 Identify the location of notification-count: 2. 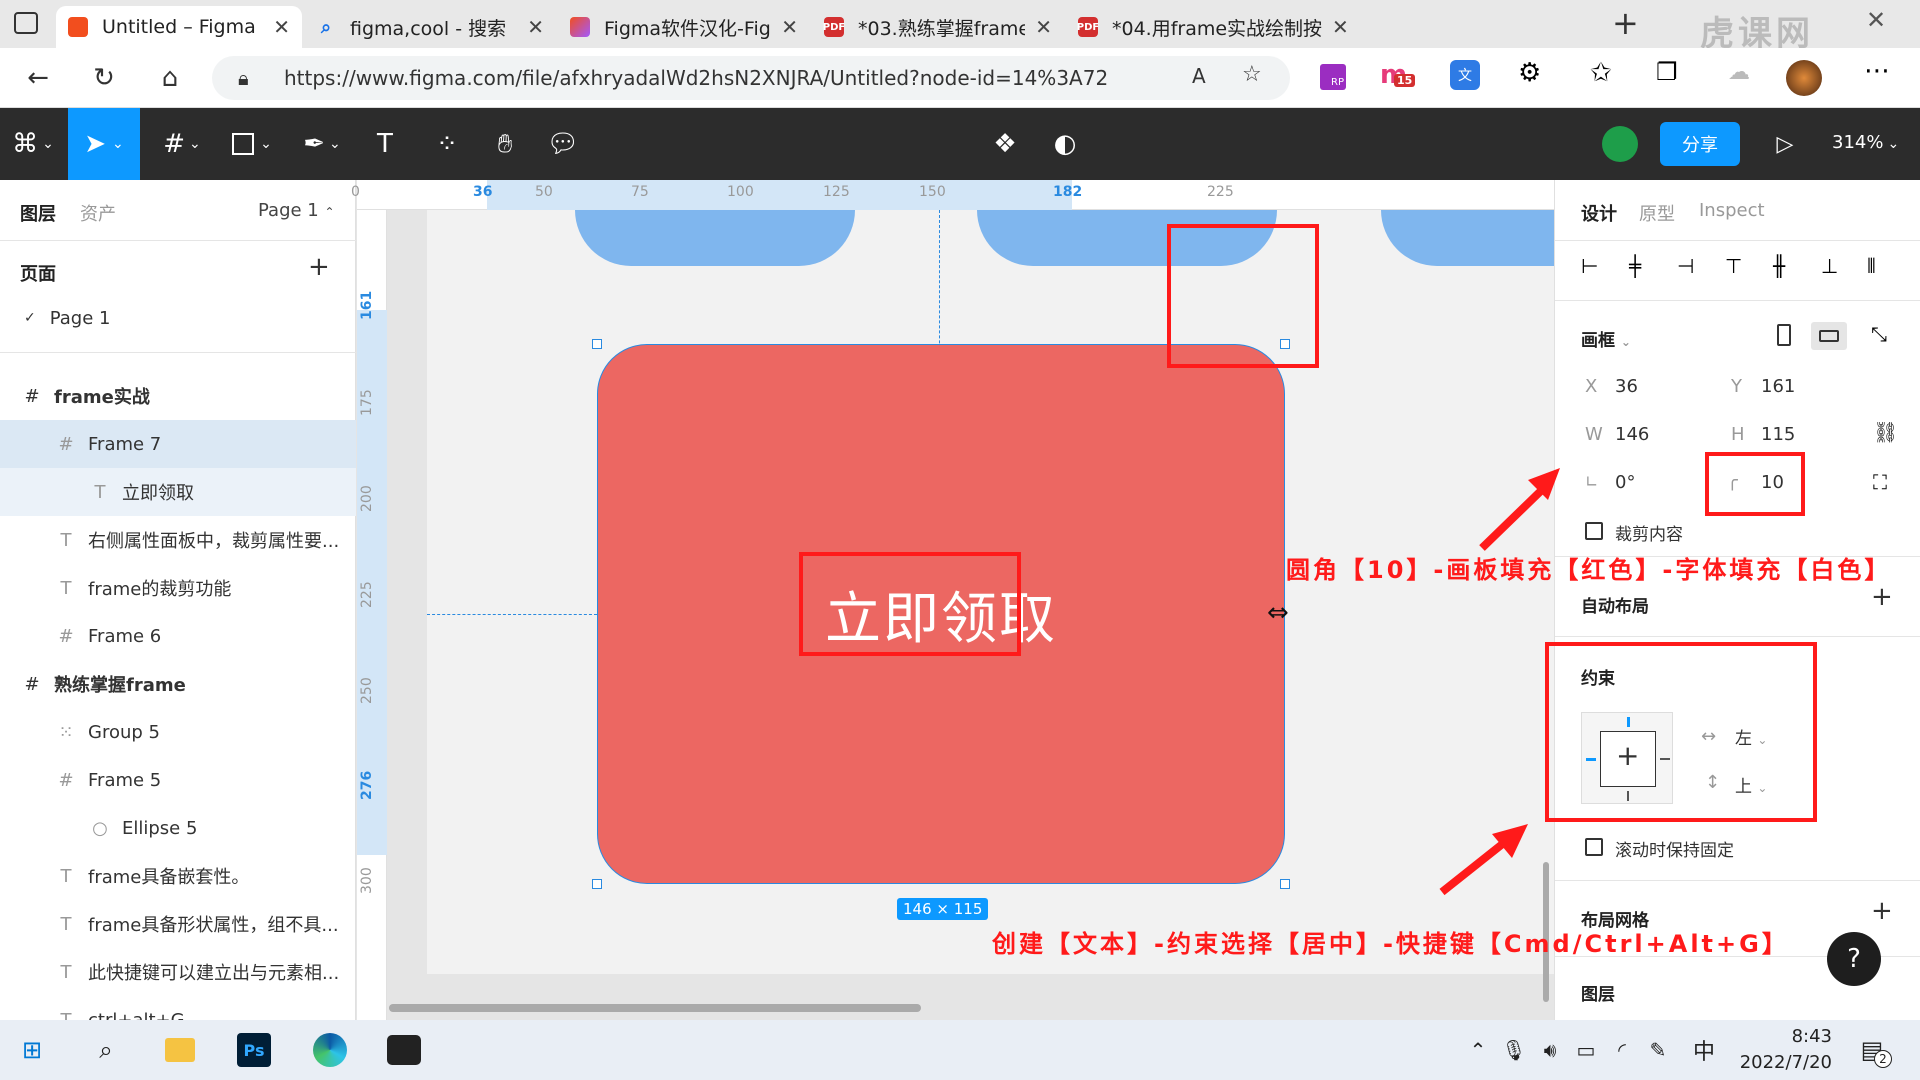
(1883, 1059).